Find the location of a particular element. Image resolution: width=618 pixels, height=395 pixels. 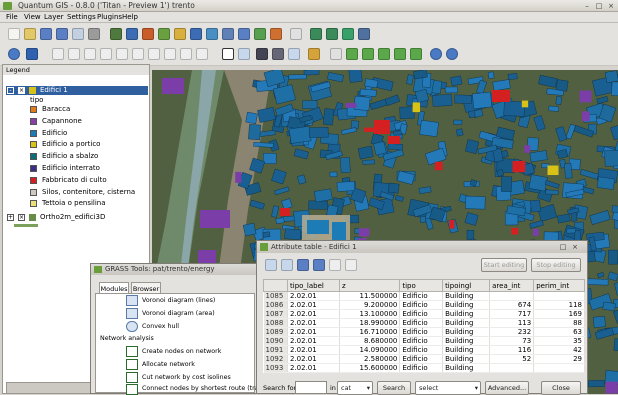

maximize-icon: □ is located at coordinates (599, 6).